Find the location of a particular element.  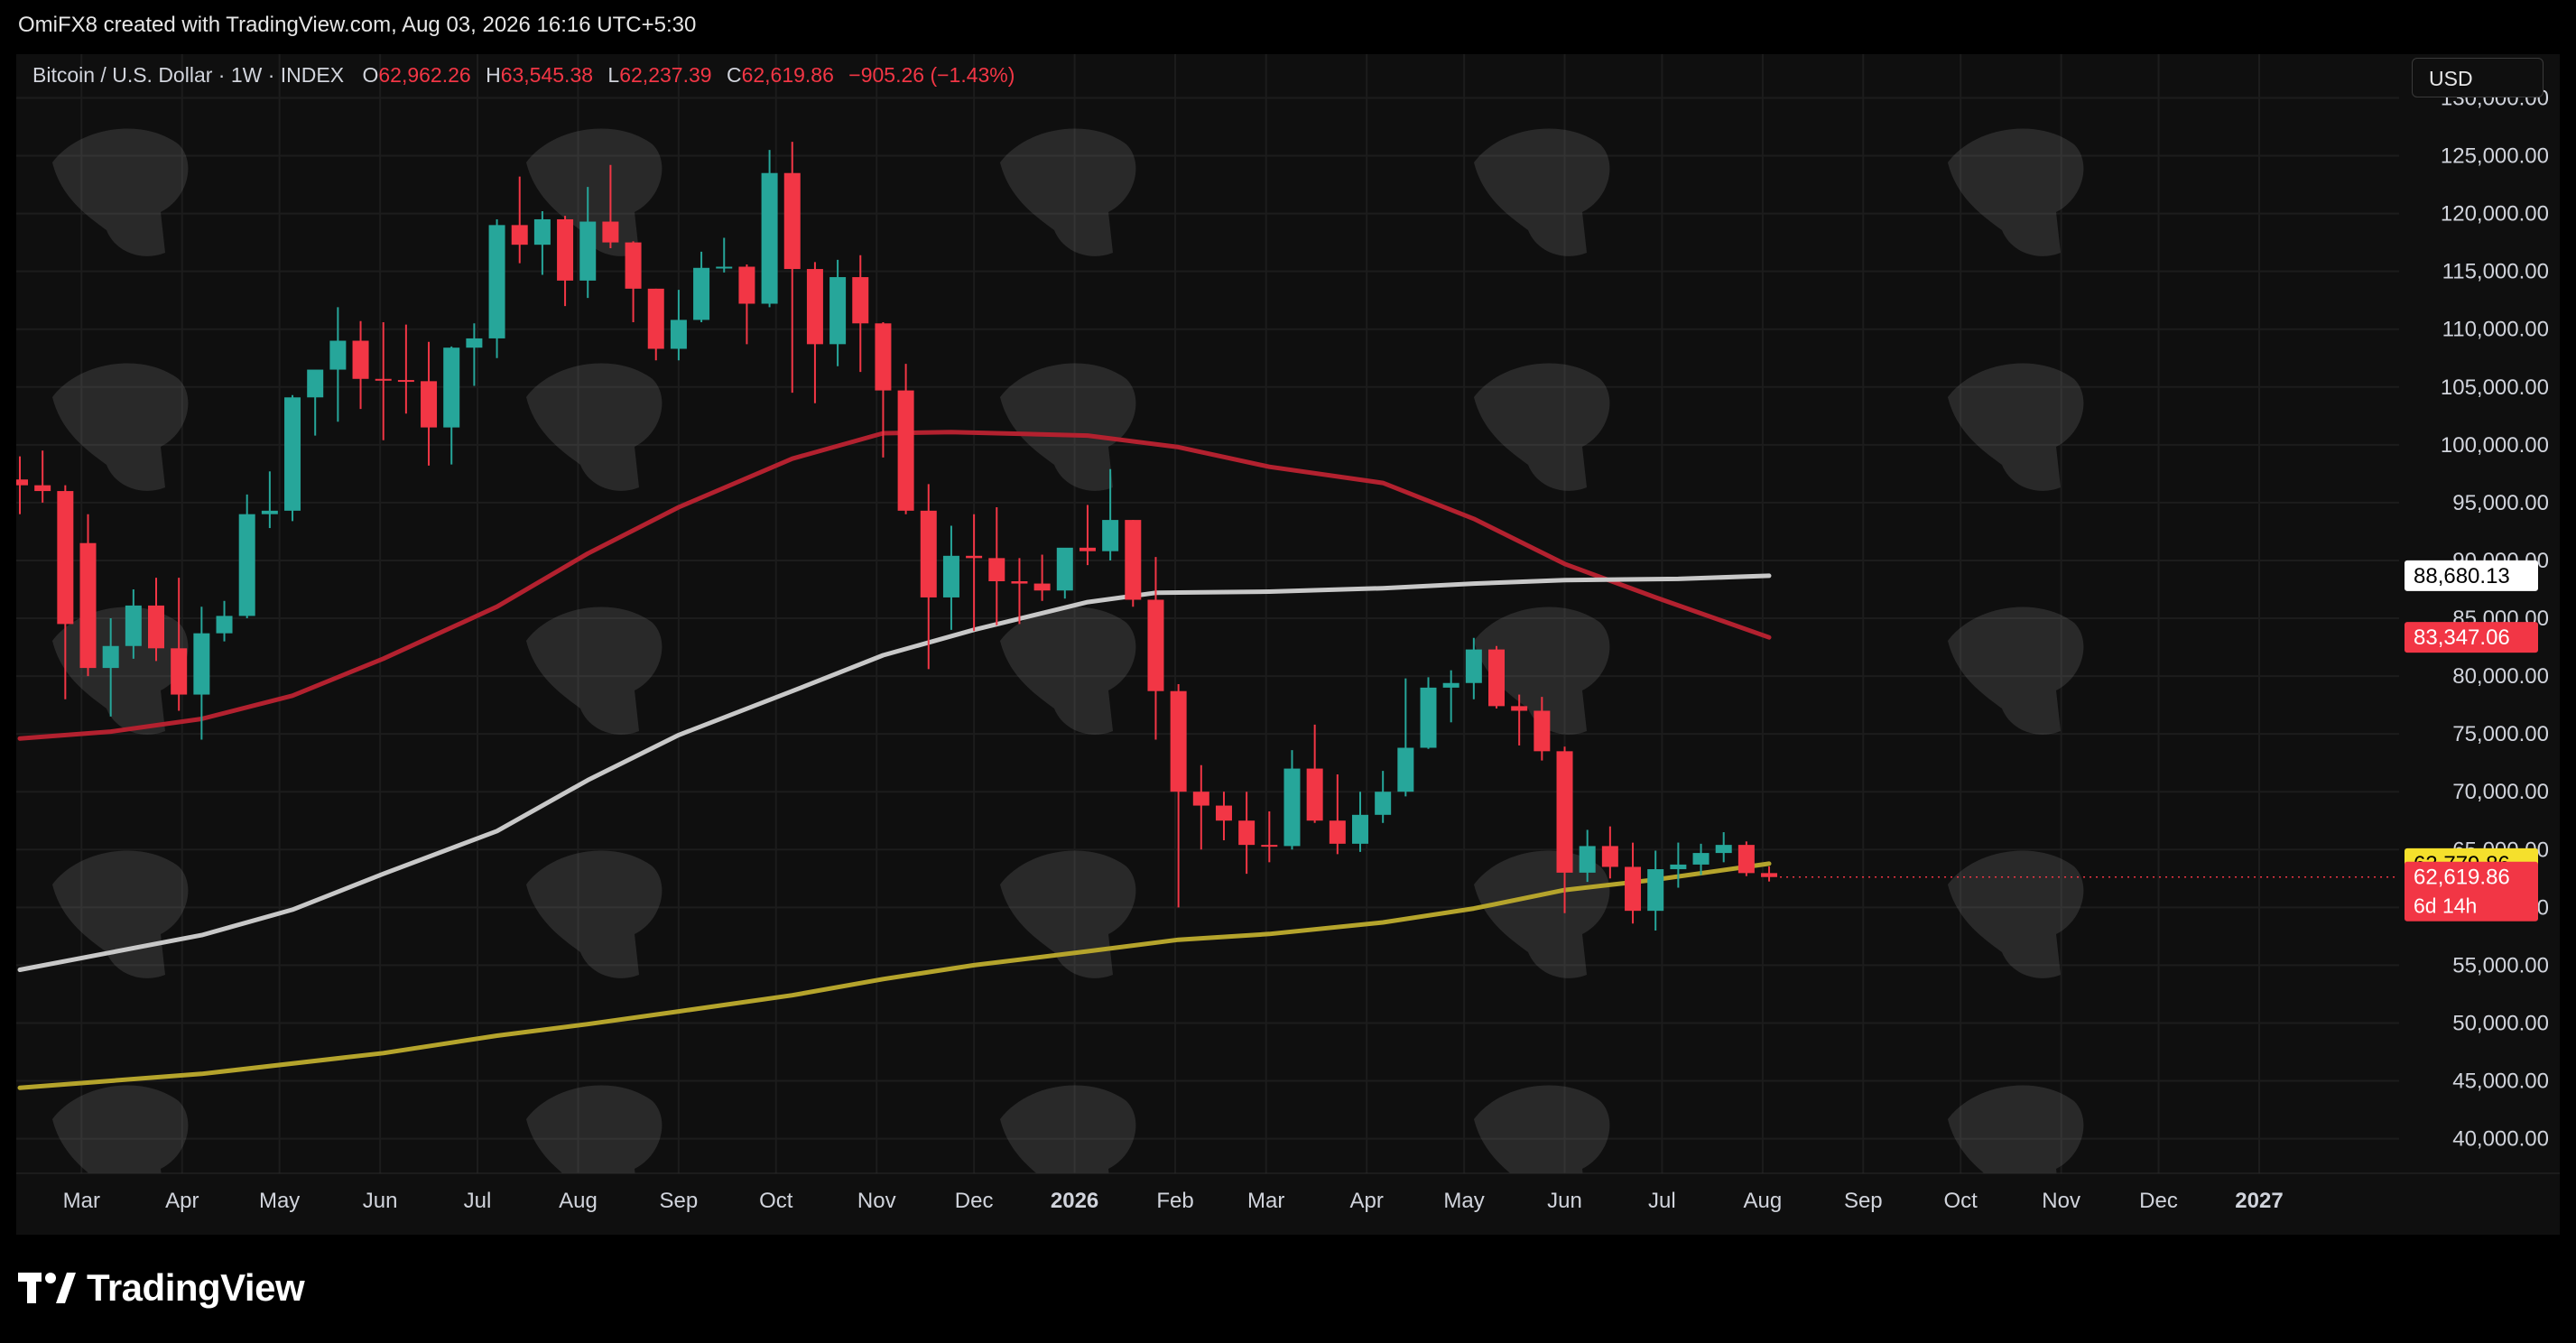

tradingview-logo-icon is located at coordinates (47, 1288).